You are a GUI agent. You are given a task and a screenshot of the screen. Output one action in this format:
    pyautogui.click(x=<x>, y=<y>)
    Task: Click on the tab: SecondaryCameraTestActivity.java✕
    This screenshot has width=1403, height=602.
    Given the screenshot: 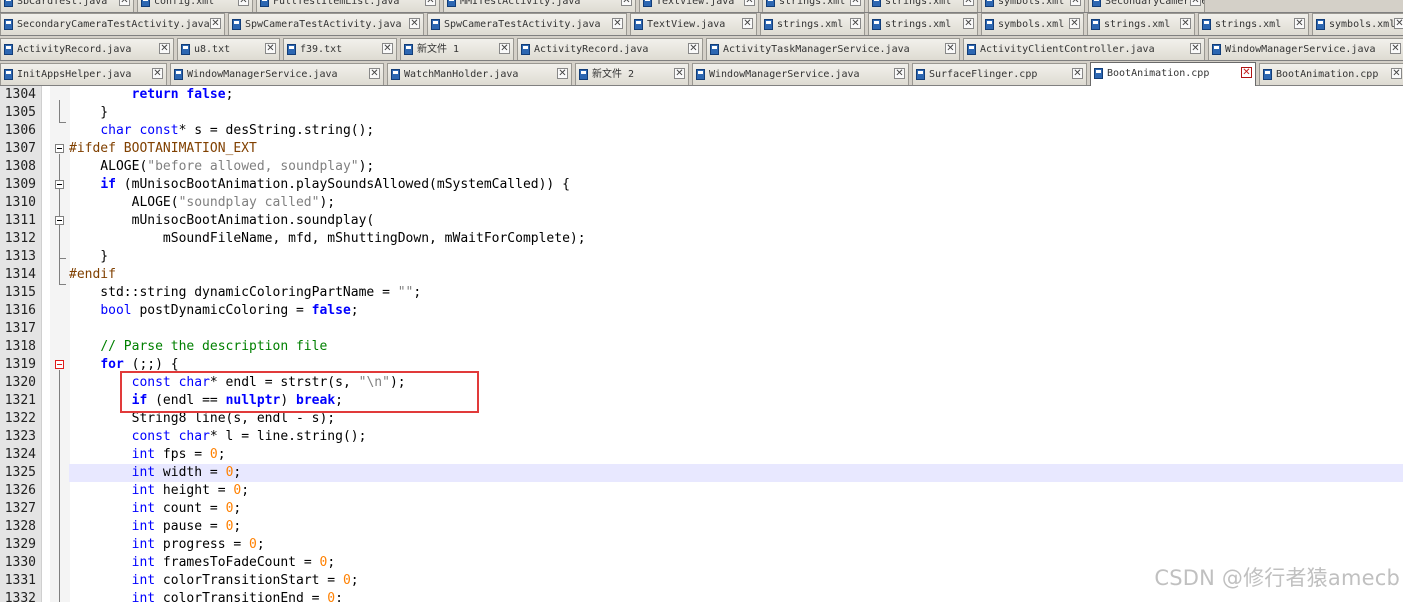 What is the action you would take?
    pyautogui.click(x=112, y=24)
    